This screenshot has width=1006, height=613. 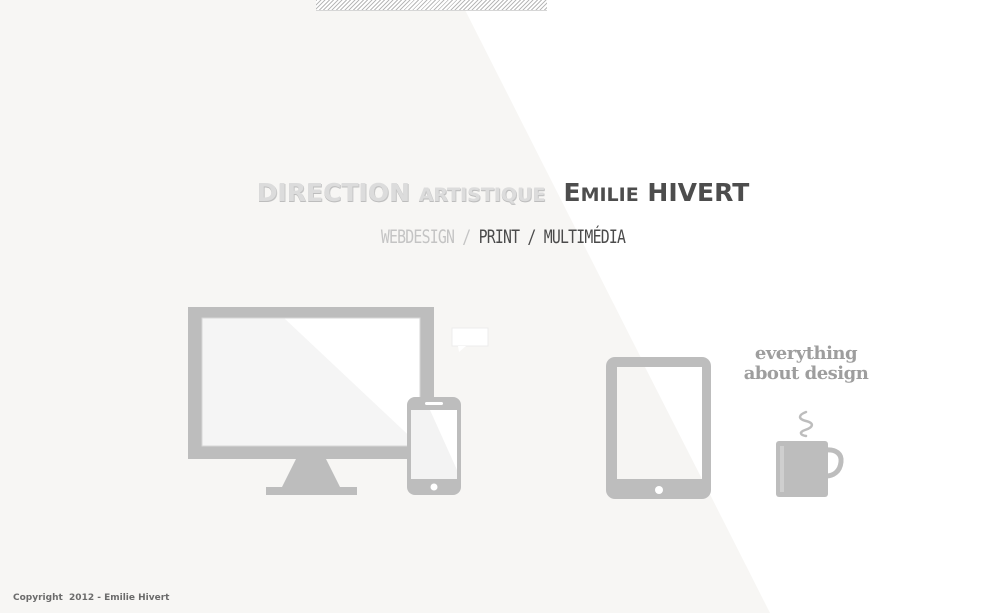 I want to click on tagline-line1: everything, so click(x=806, y=353).